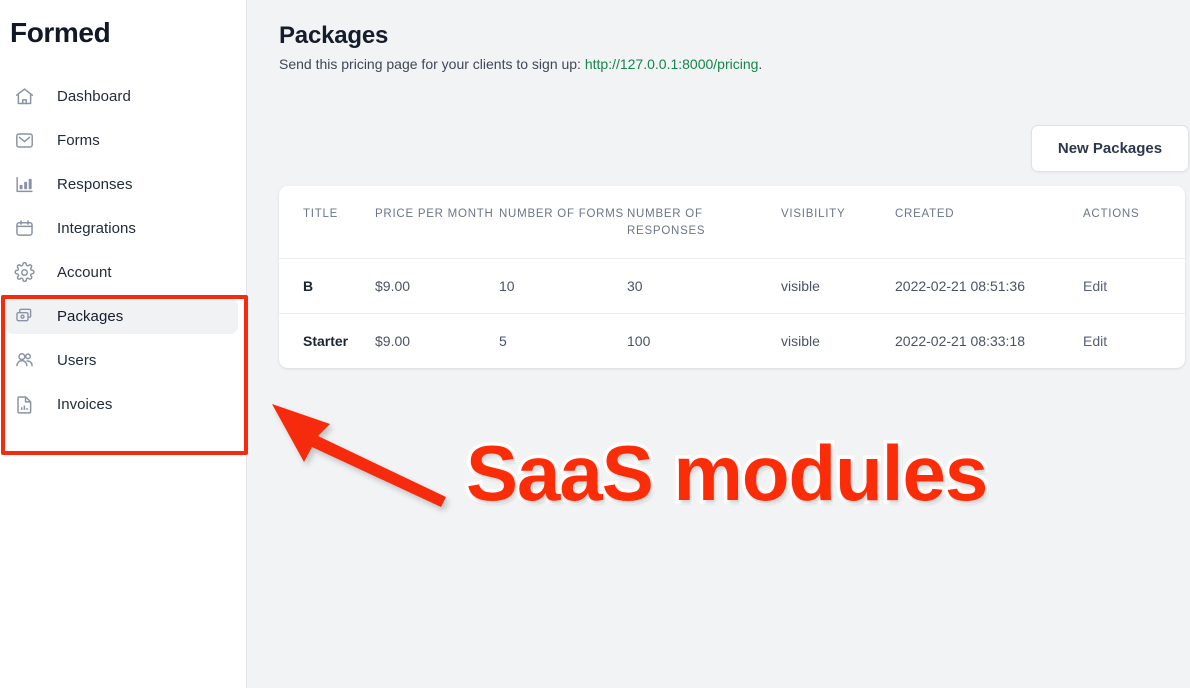  Describe the element at coordinates (704, 286) in the screenshot. I see `cell-responses: 30` at that location.